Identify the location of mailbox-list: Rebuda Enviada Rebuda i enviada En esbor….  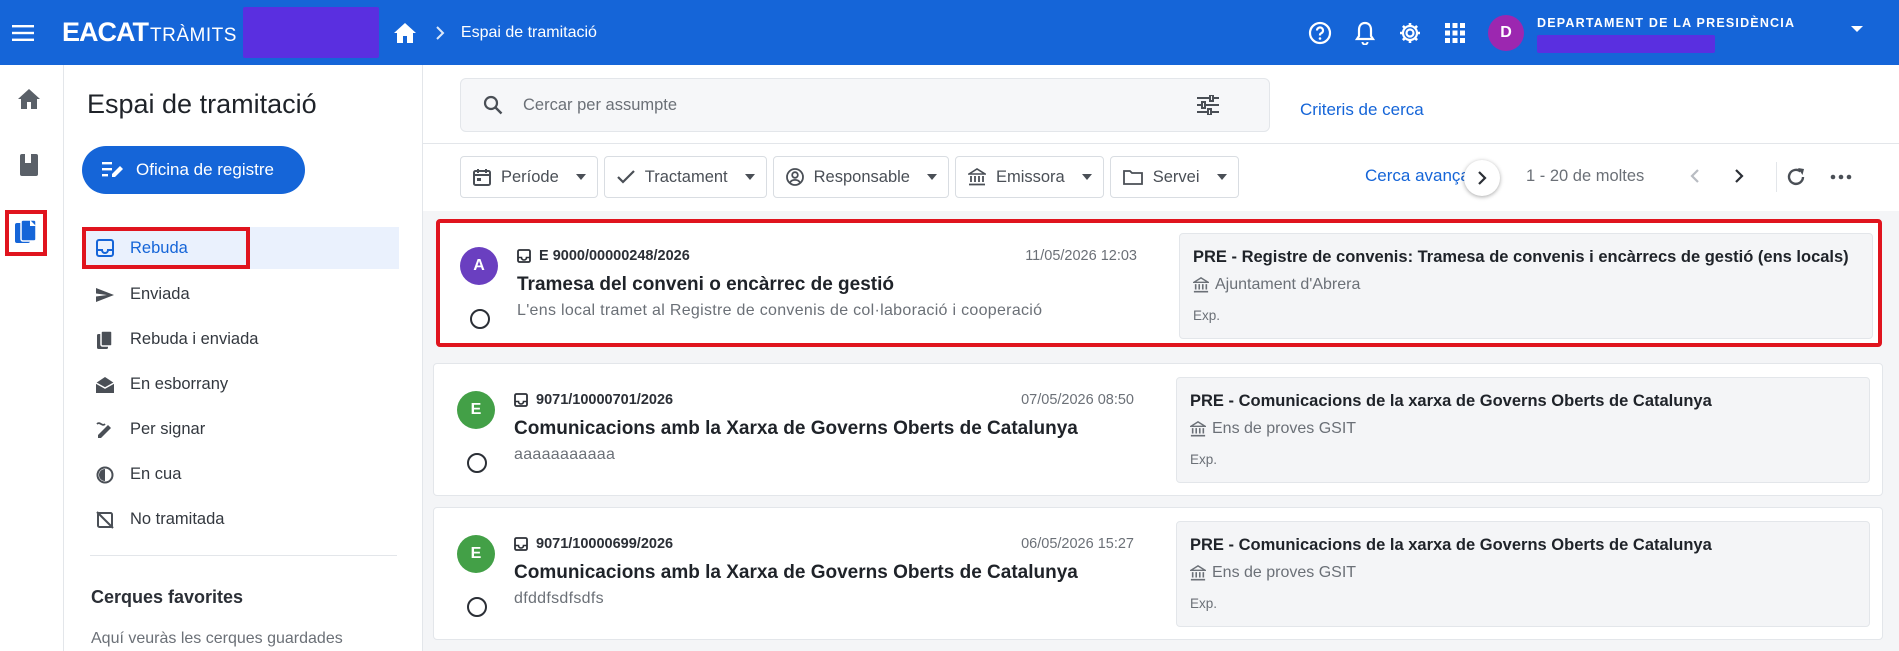
(240, 384).